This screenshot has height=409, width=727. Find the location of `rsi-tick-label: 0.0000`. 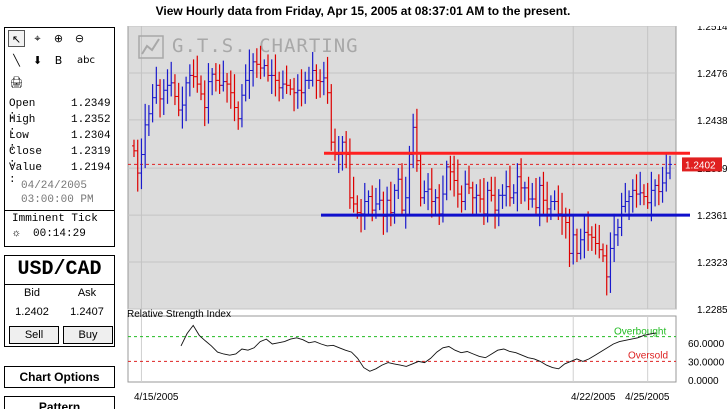

rsi-tick-label: 0.0000 is located at coordinates (703, 381).